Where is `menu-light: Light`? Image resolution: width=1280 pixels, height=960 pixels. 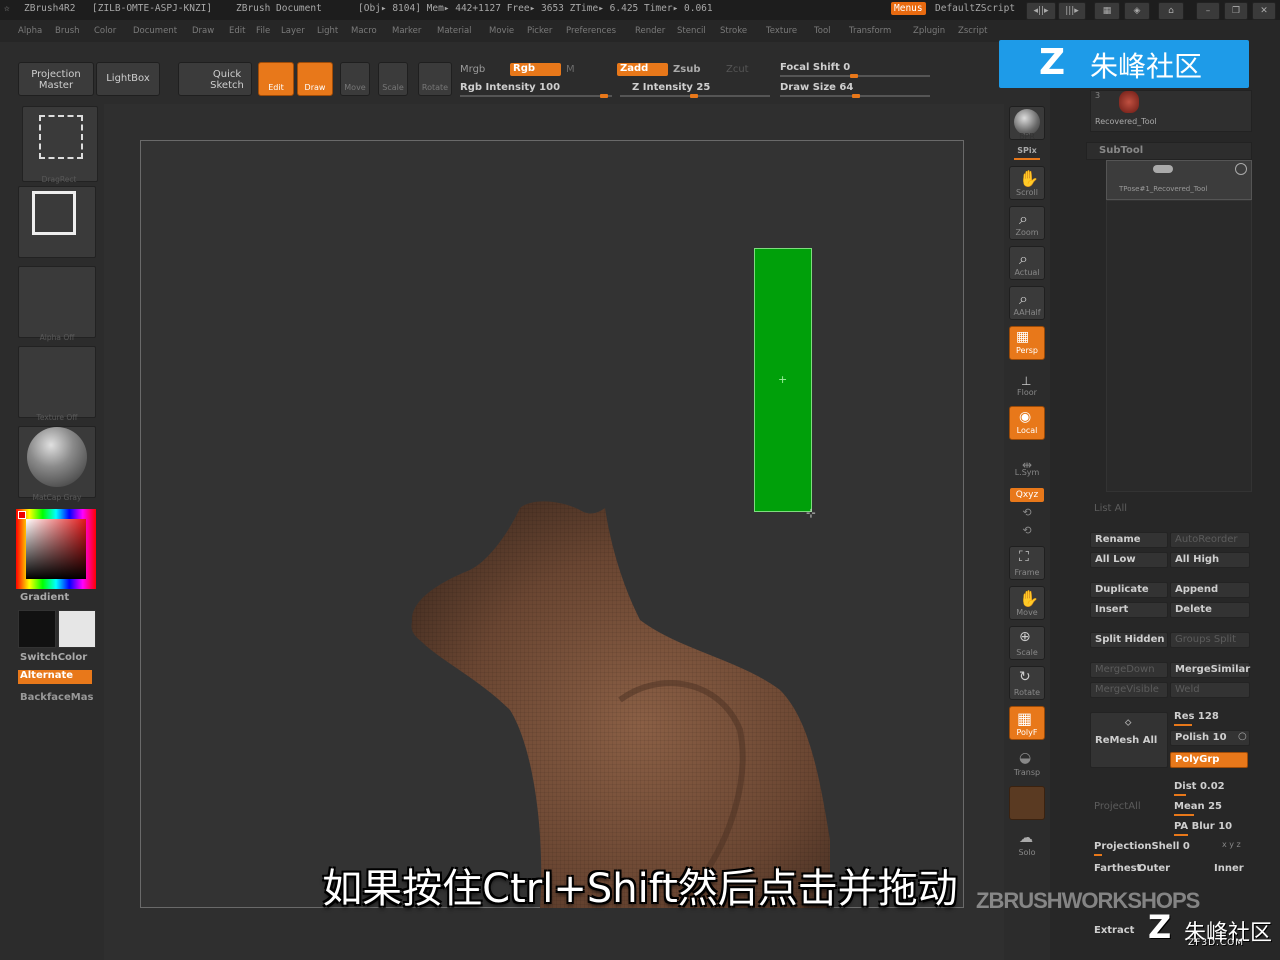
menu-light: Light is located at coordinates (327, 31).